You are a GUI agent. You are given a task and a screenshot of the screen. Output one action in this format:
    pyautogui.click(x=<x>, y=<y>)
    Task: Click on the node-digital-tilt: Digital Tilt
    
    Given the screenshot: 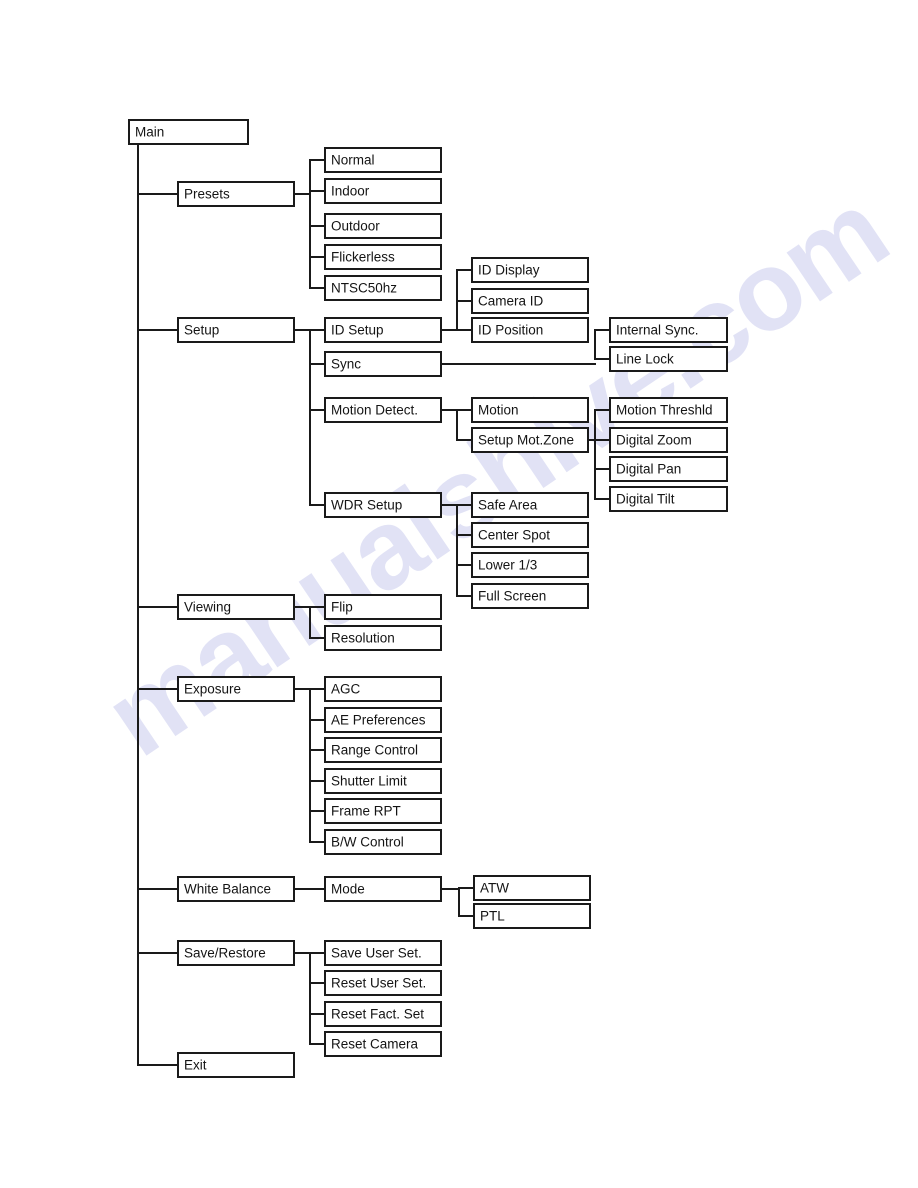 What is the action you would take?
    pyautogui.click(x=668, y=499)
    